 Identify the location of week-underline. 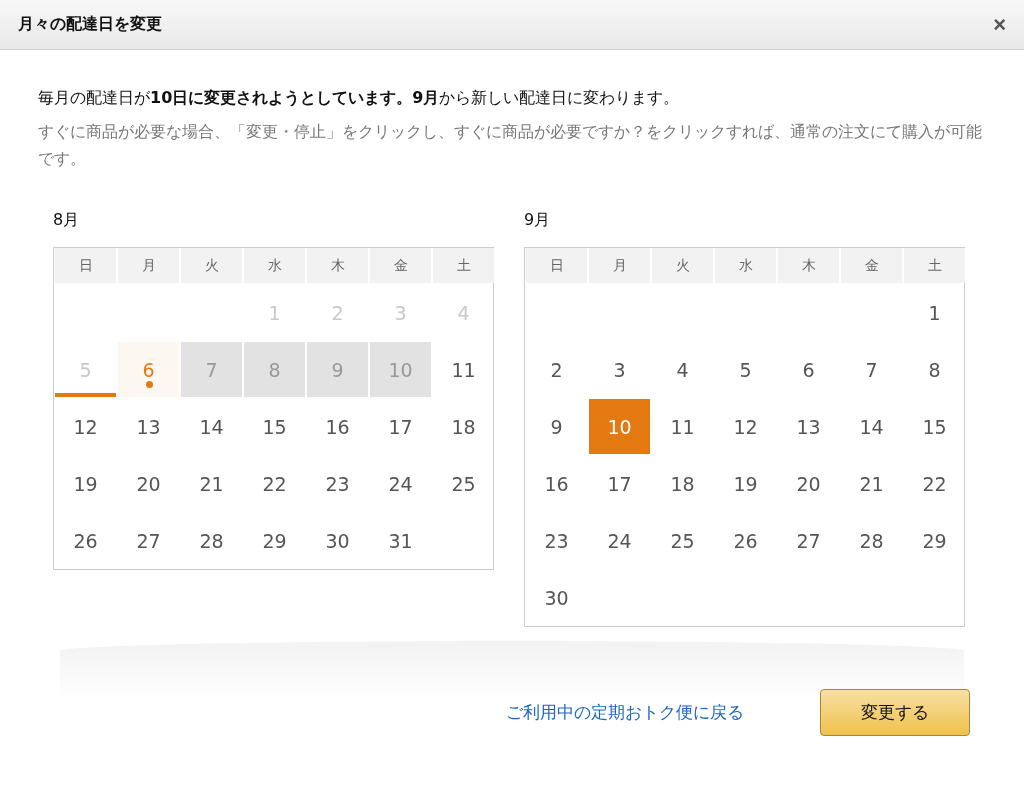
(85, 395).